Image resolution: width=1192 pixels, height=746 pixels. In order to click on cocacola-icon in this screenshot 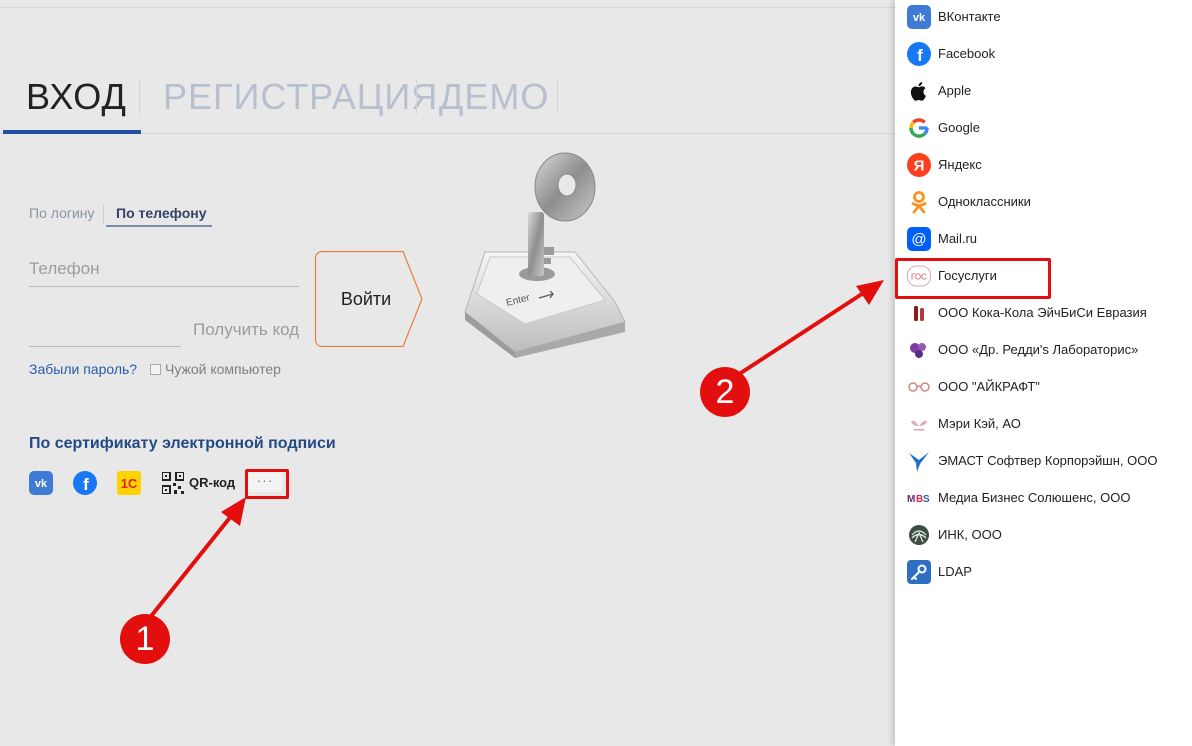, I will do `click(919, 313)`.